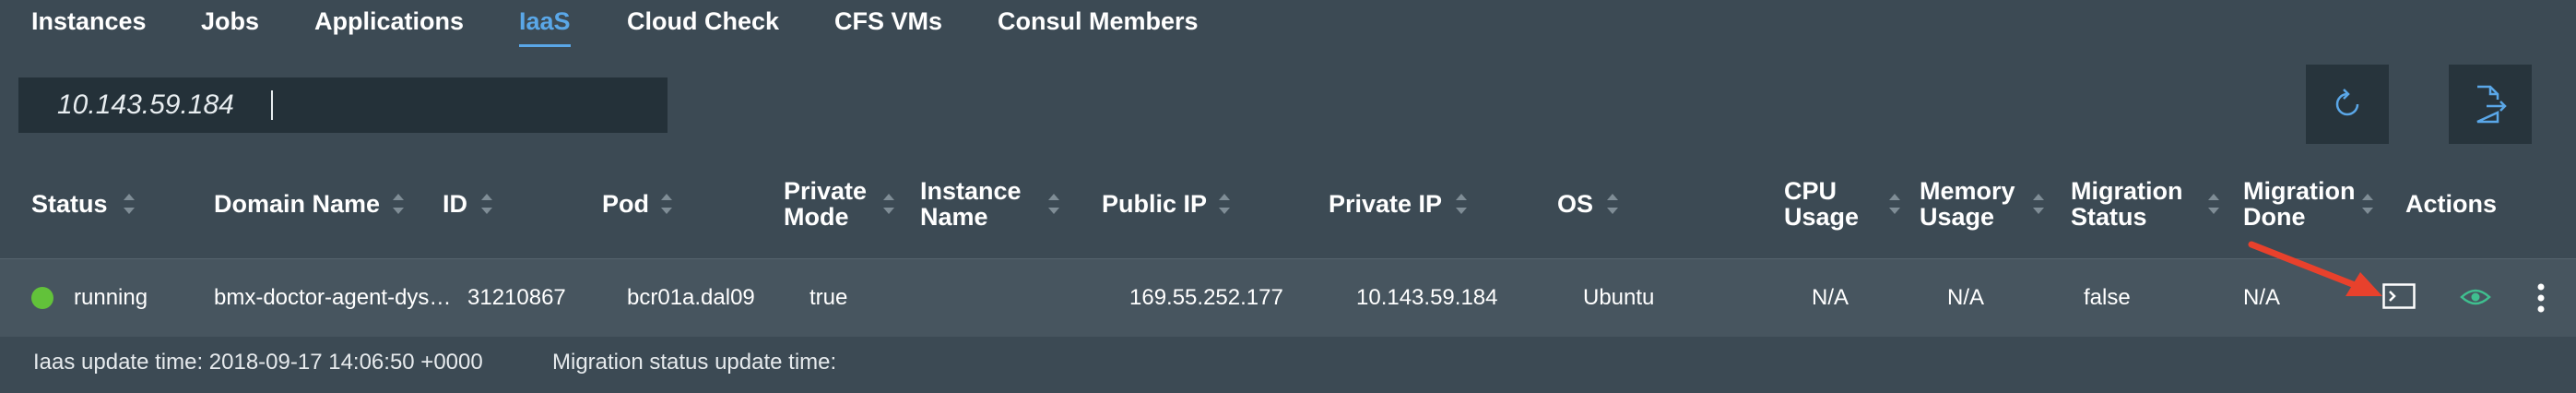  I want to click on header-migration-status-line2: Status, so click(2109, 217).